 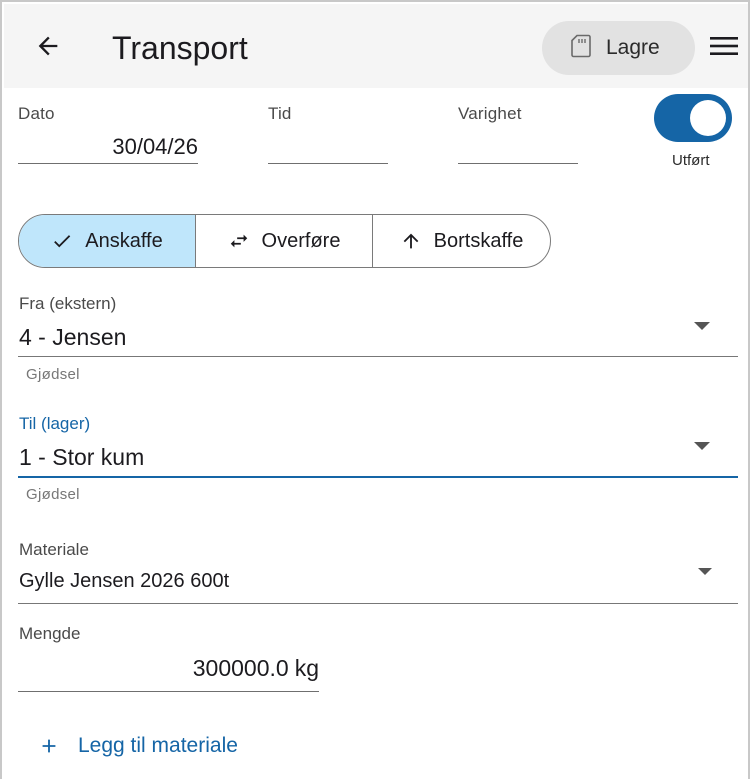 I want to click on utfort-label: Utført, so click(x=691, y=160).